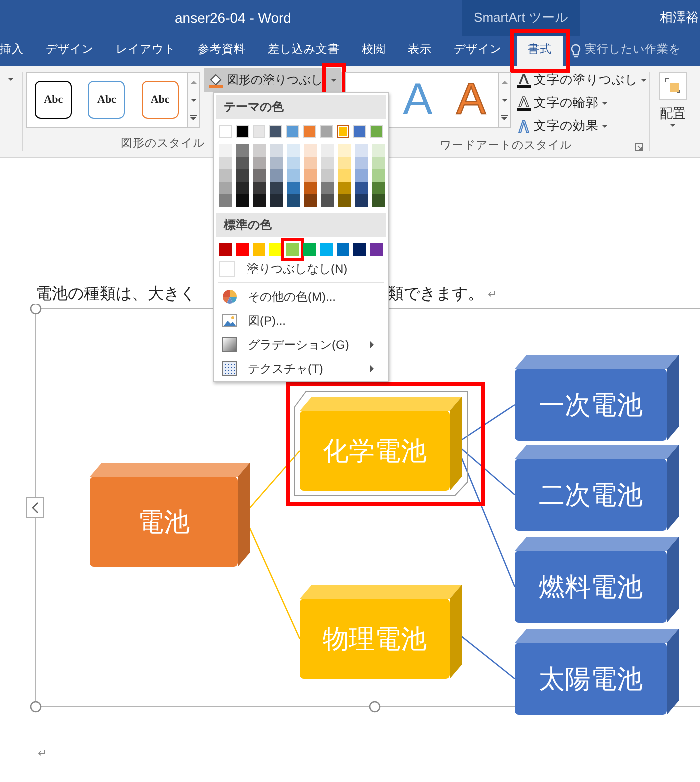 This screenshot has height=782, width=700. What do you see at coordinates (35, 508) in the screenshot?
I see `expand-pane-icon` at bounding box center [35, 508].